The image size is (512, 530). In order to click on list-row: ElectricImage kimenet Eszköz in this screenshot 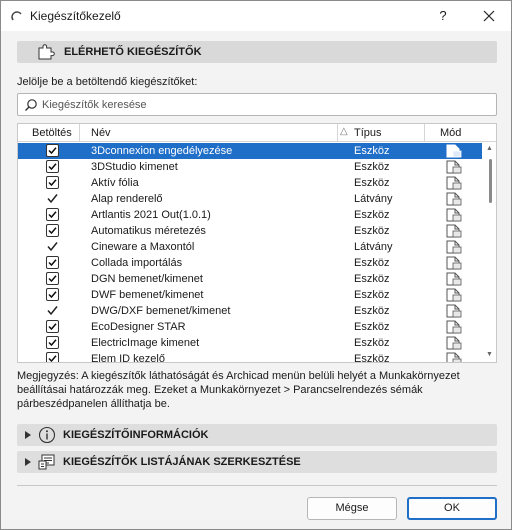, I will do `click(250, 343)`.